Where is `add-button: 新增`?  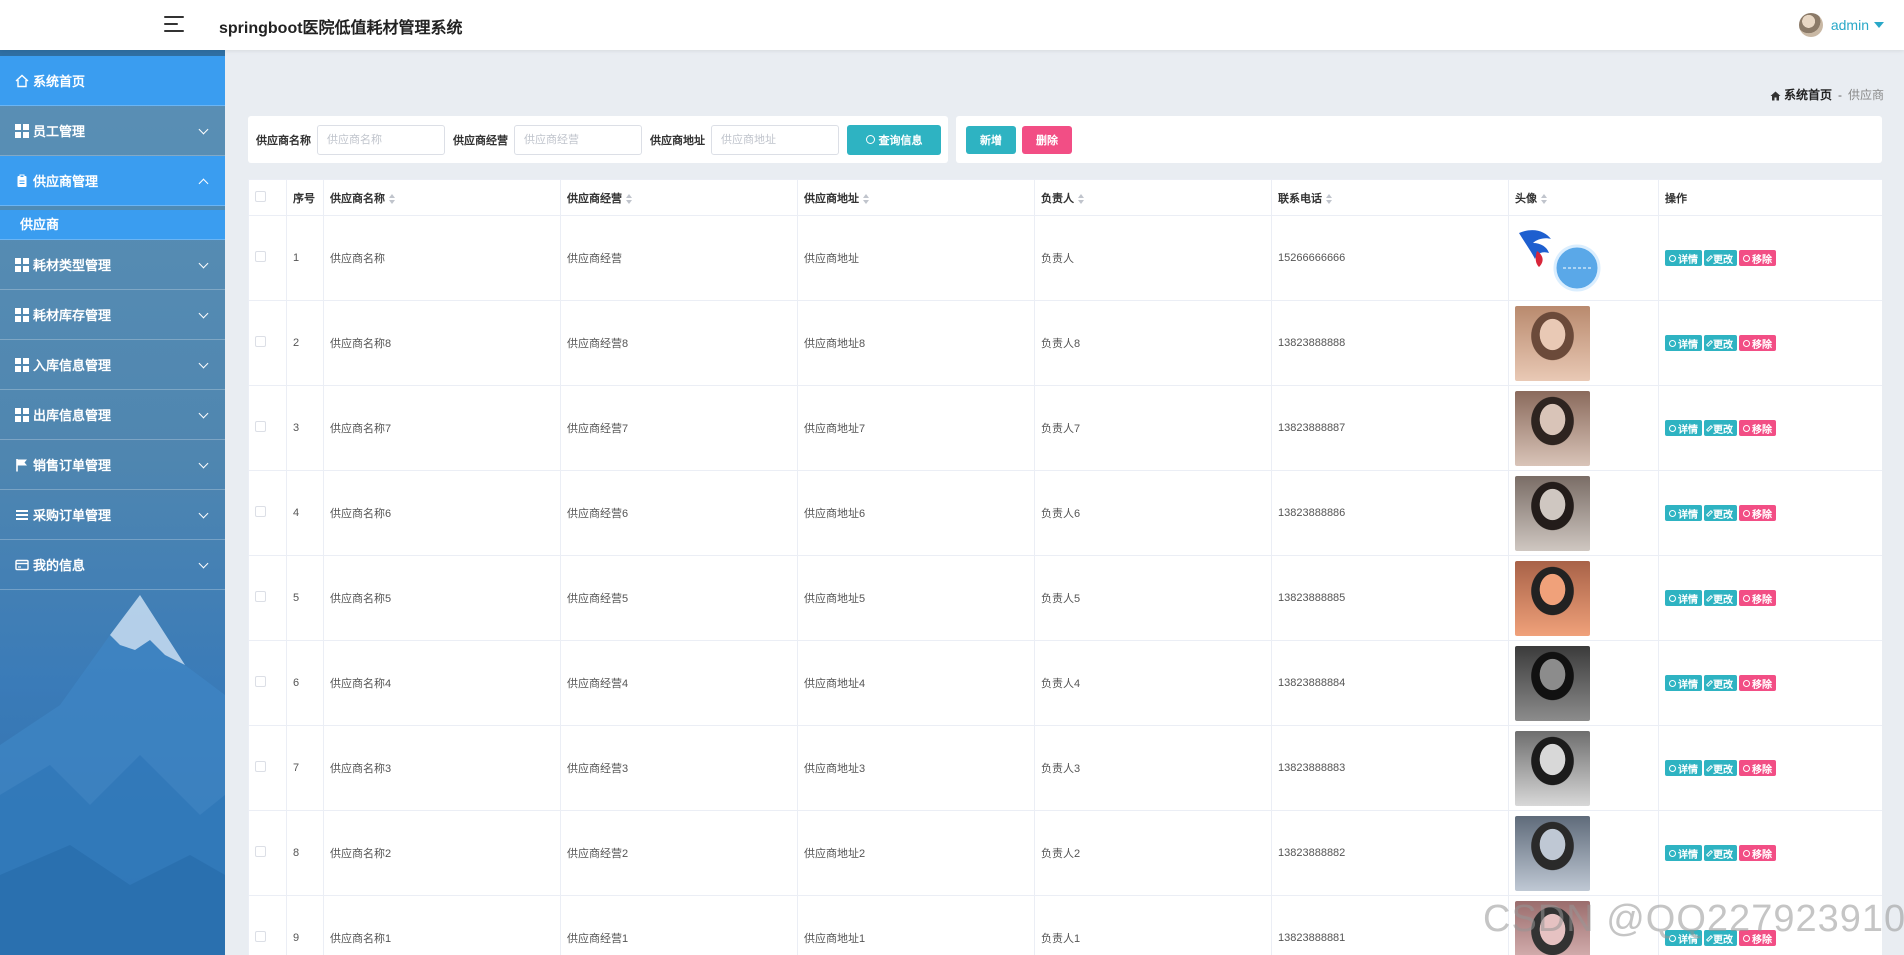 add-button: 新增 is located at coordinates (991, 139).